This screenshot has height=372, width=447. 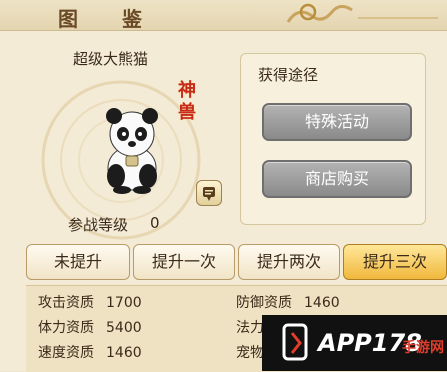 What do you see at coordinates (223, 15) in the screenshot?
I see `title-bar: 图鉴` at bounding box center [223, 15].